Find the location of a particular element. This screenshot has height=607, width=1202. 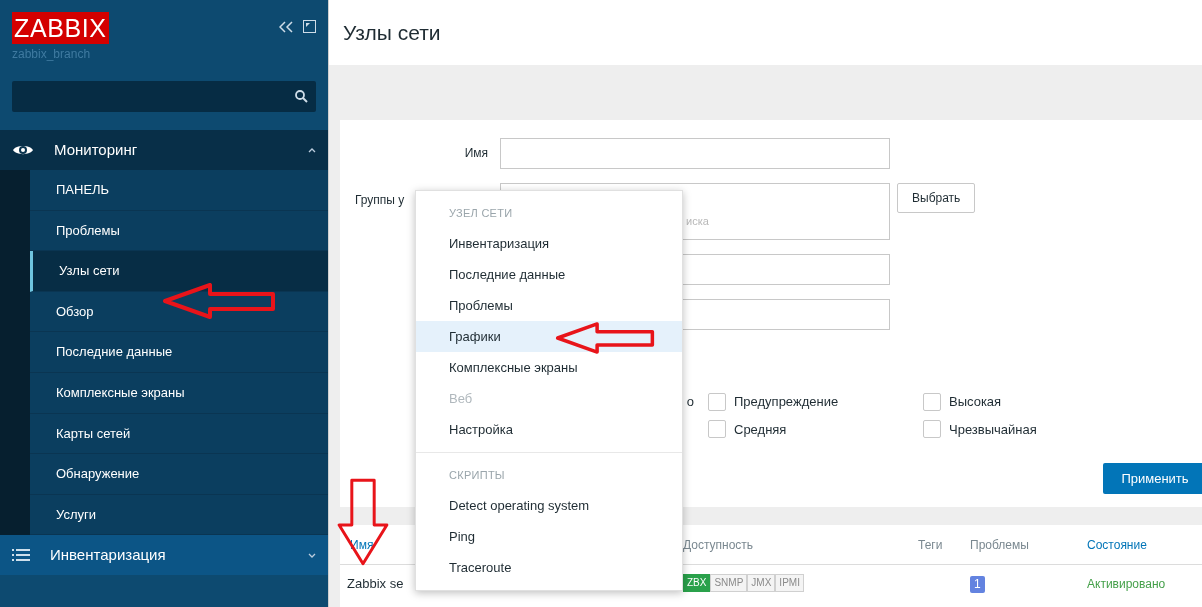

availability-badge: IPMI is located at coordinates (789, 583).